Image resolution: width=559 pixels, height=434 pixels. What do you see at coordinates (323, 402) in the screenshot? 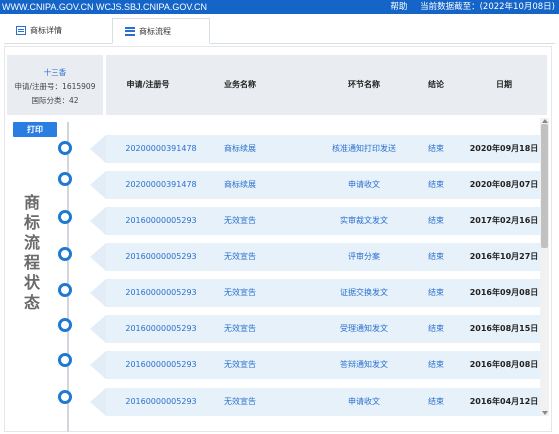
I see `process-card: 20160000005293 无效宣告 申请收文 结束 2016年04月12日` at bounding box center [323, 402].